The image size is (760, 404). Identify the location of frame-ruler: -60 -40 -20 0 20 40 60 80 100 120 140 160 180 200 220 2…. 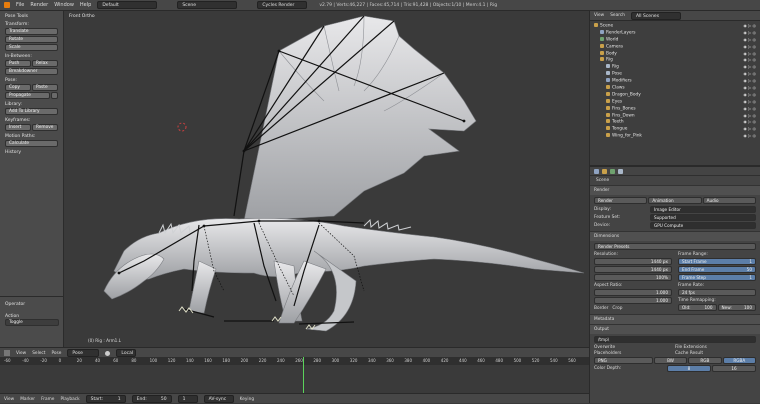
(294, 361).